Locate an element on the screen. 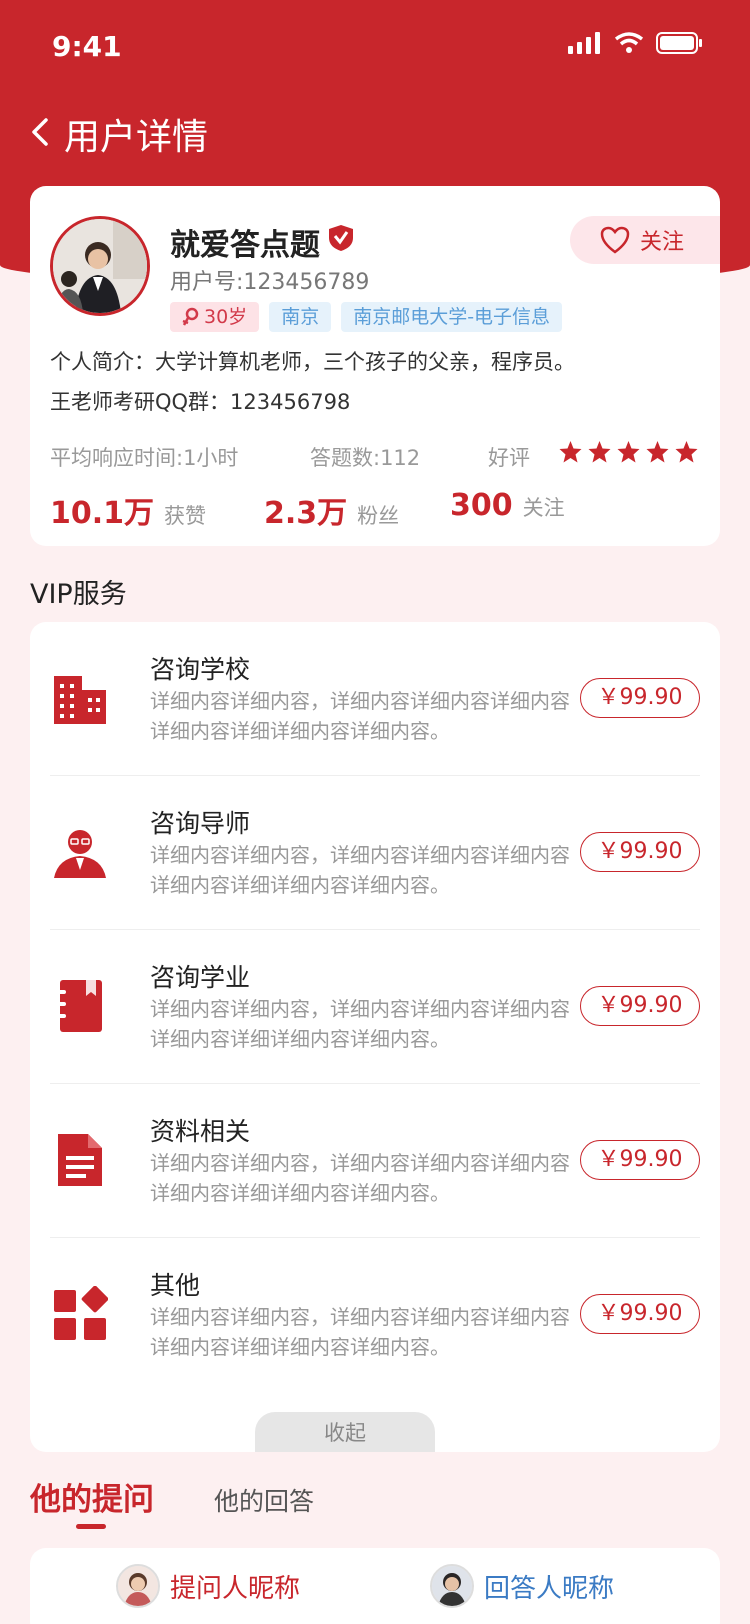 Image resolution: width=750 pixels, height=1624 pixels. avatar-photo-icon is located at coordinates (100, 266).